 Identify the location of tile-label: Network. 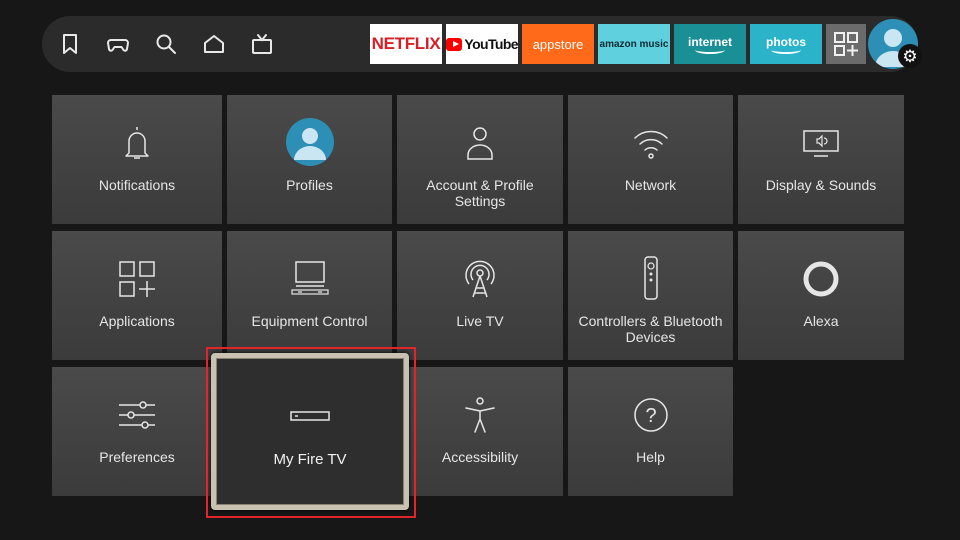
(650, 185).